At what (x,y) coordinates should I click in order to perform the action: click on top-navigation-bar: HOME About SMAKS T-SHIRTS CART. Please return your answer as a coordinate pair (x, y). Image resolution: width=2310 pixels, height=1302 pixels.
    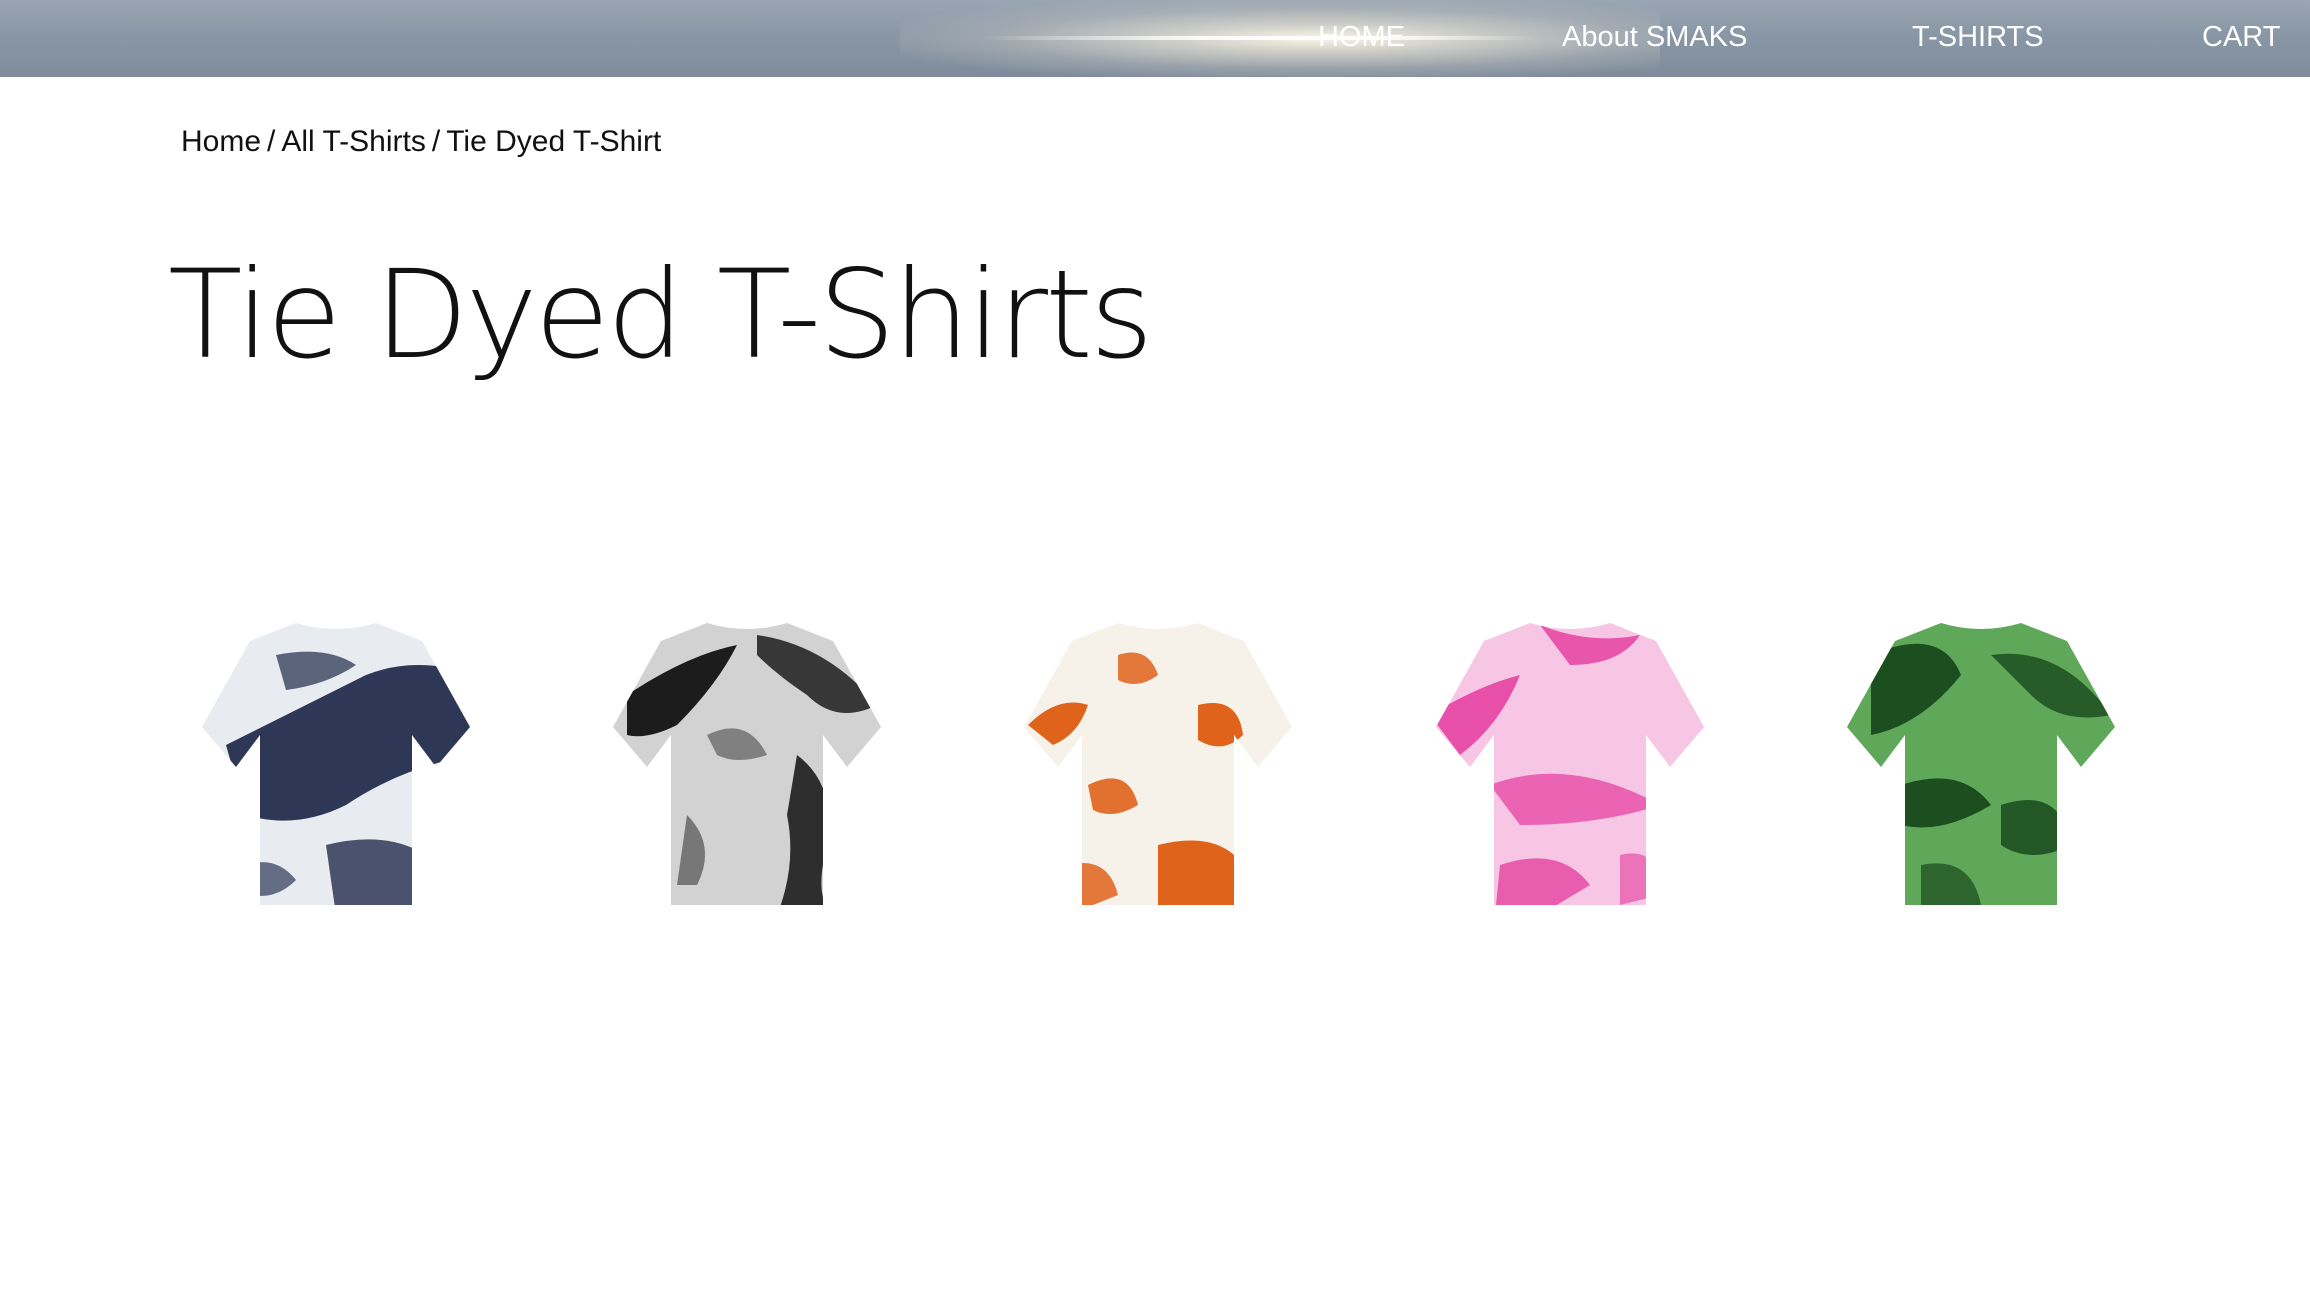
    Looking at the image, I should click on (1155, 38).